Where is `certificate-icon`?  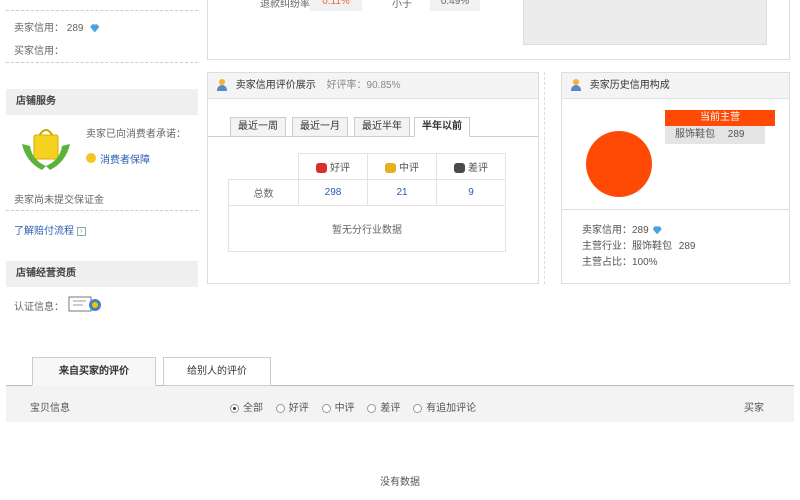 certificate-icon is located at coordinates (86, 304).